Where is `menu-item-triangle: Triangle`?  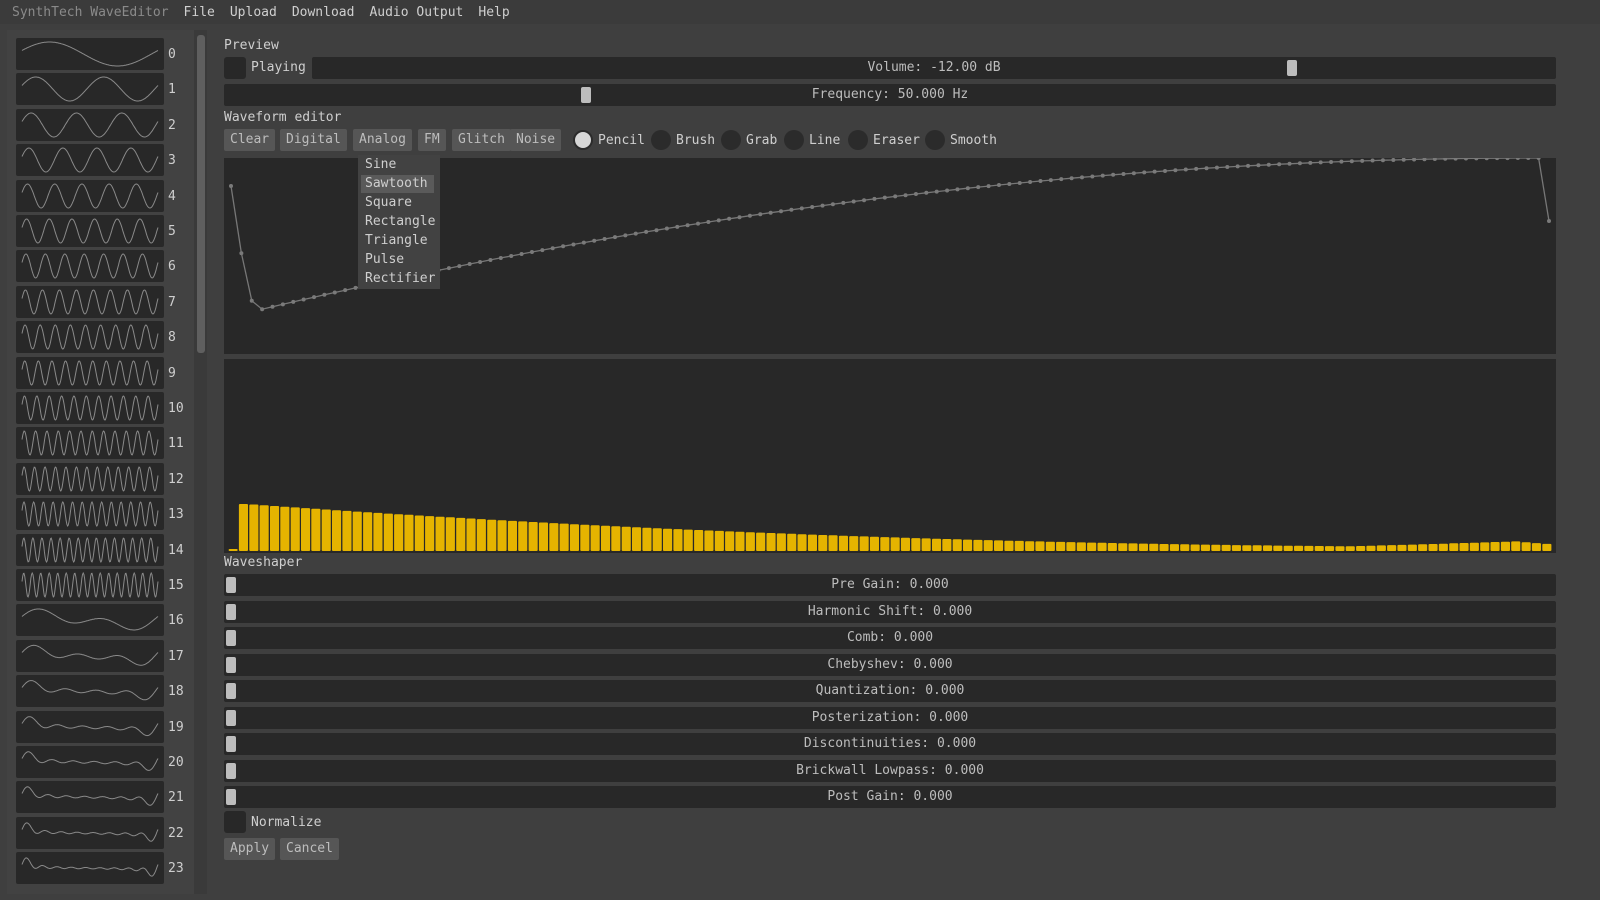 menu-item-triangle: Triangle is located at coordinates (397, 241).